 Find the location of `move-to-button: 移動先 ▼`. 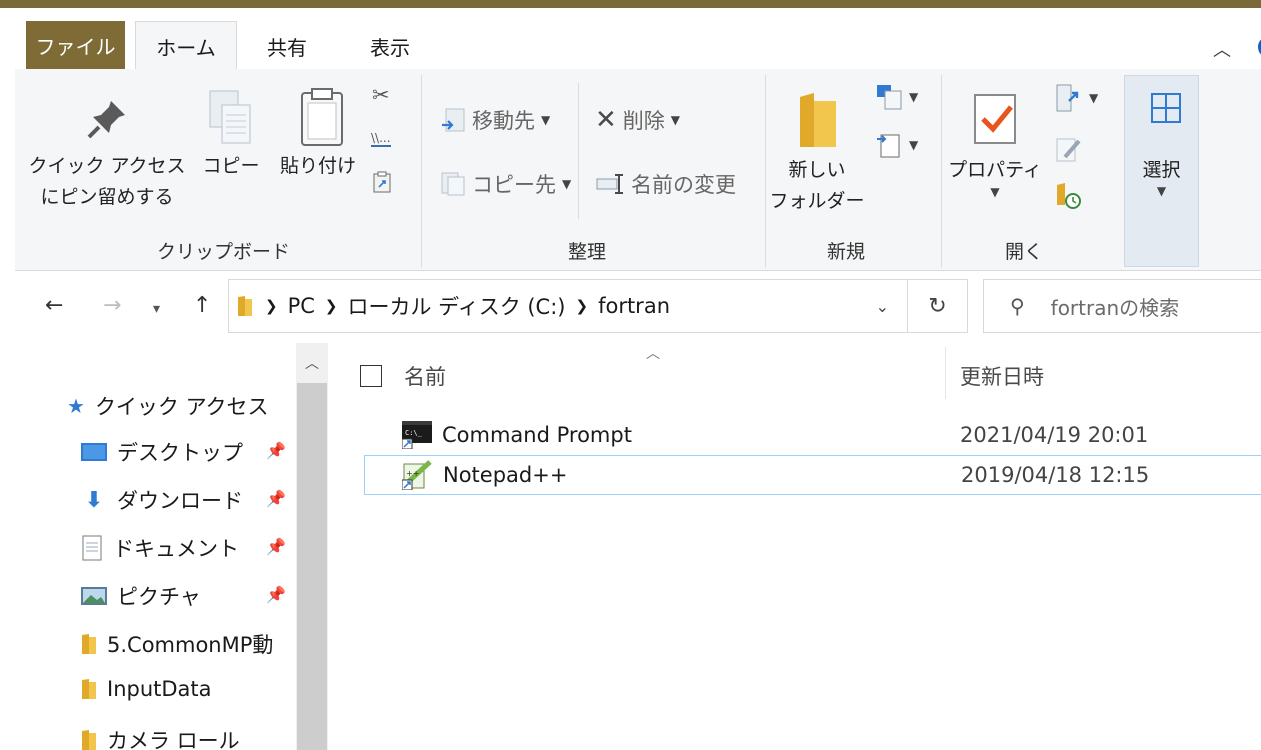

move-to-button: 移動先 ▼ is located at coordinates (495, 120).